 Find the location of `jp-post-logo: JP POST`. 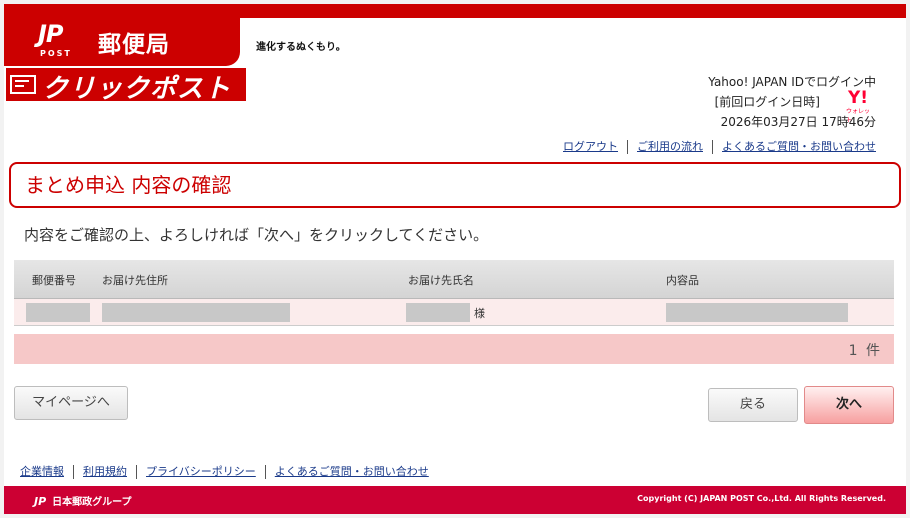

jp-post-logo: JP POST is located at coordinates (56, 40).